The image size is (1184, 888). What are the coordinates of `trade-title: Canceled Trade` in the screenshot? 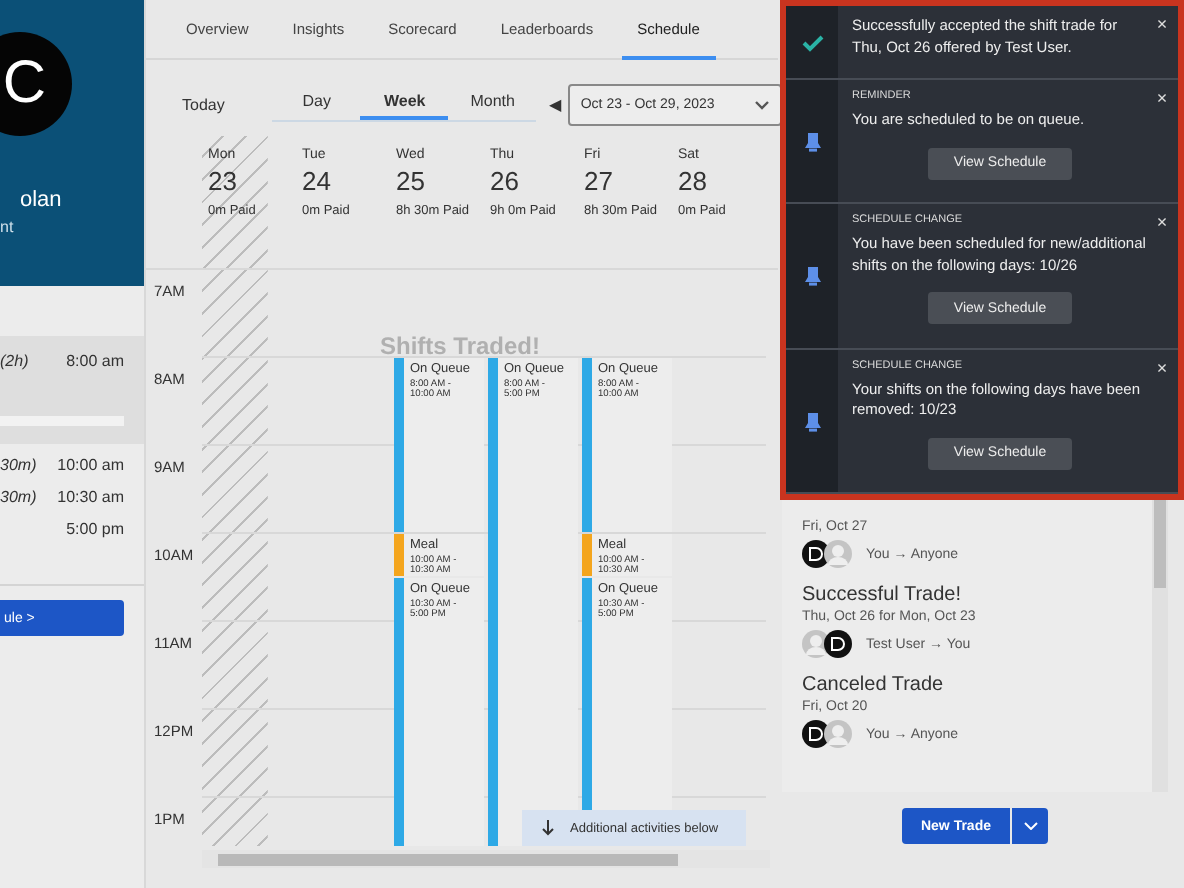 It's located at (874, 685).